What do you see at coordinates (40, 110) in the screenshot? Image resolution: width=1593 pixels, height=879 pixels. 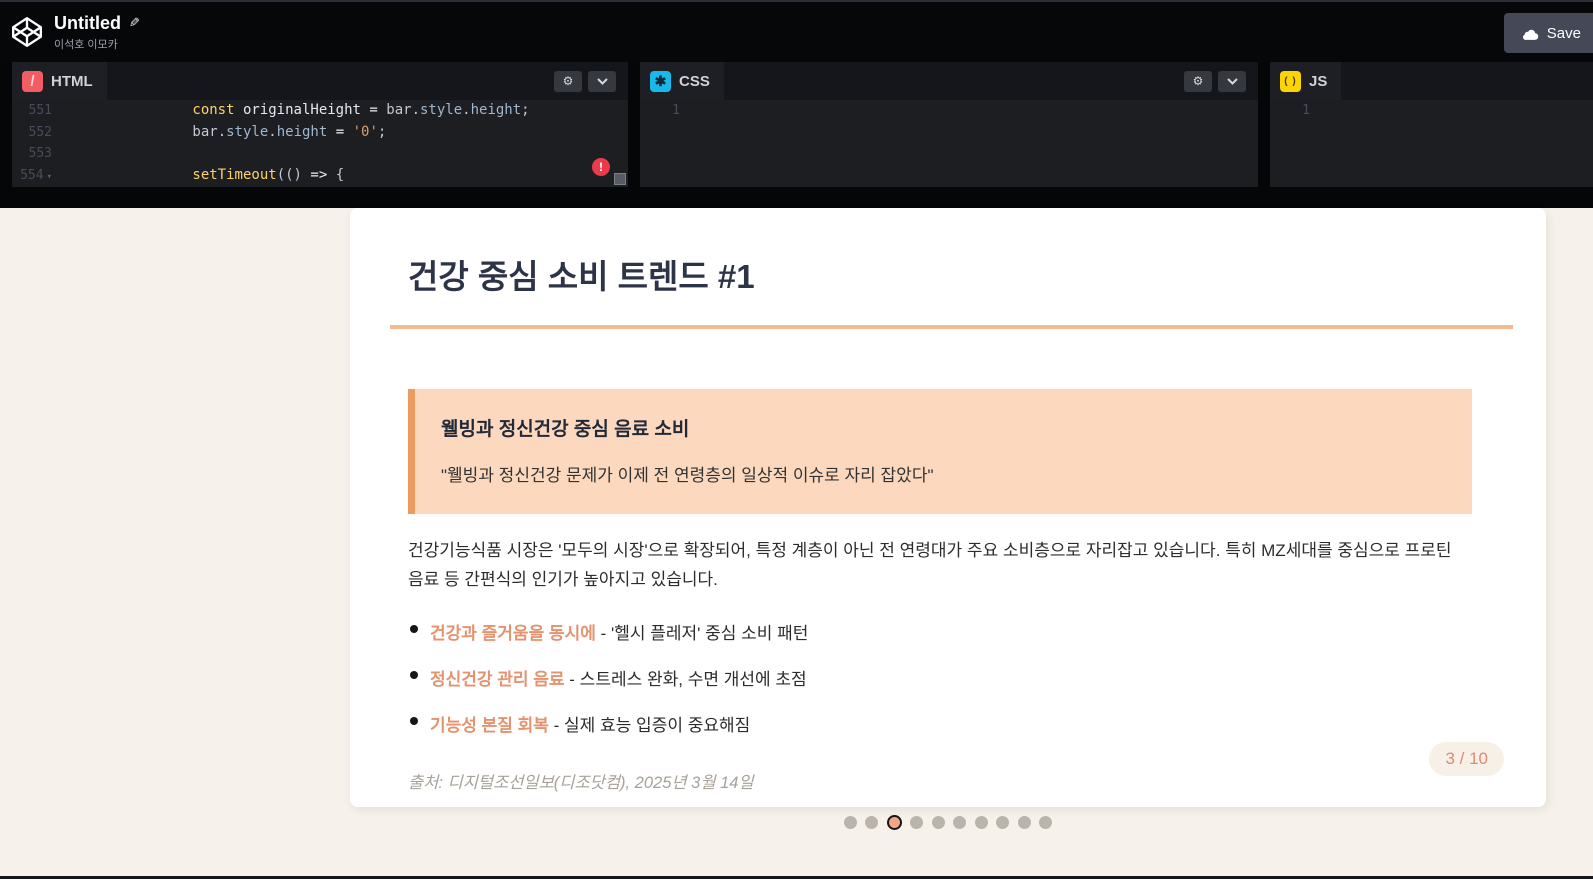 I see `line-number: 551` at bounding box center [40, 110].